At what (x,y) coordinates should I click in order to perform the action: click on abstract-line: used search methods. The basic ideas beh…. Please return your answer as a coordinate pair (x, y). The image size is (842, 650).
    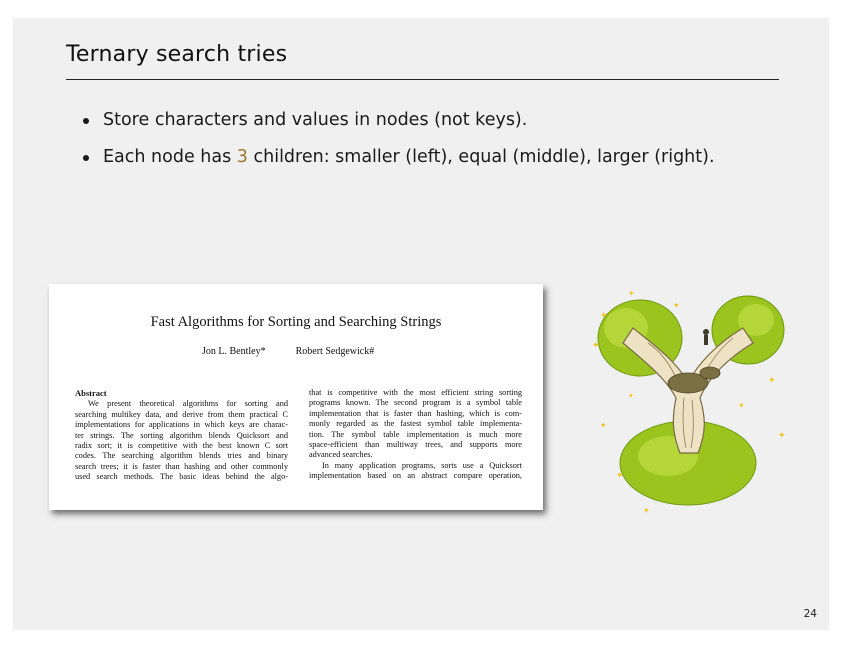
    Looking at the image, I should click on (181, 477).